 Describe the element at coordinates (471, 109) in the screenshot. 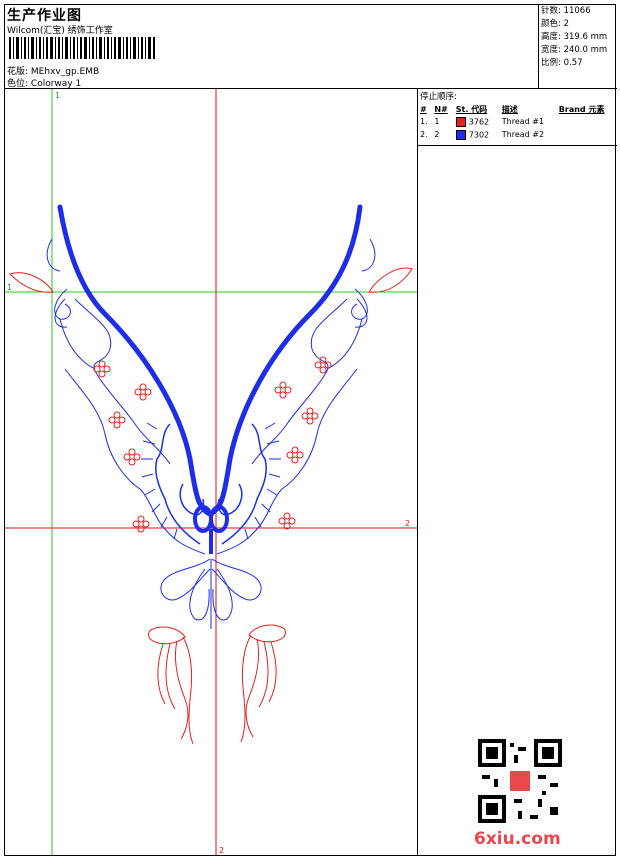

I see `col-st: St. 代码` at that location.